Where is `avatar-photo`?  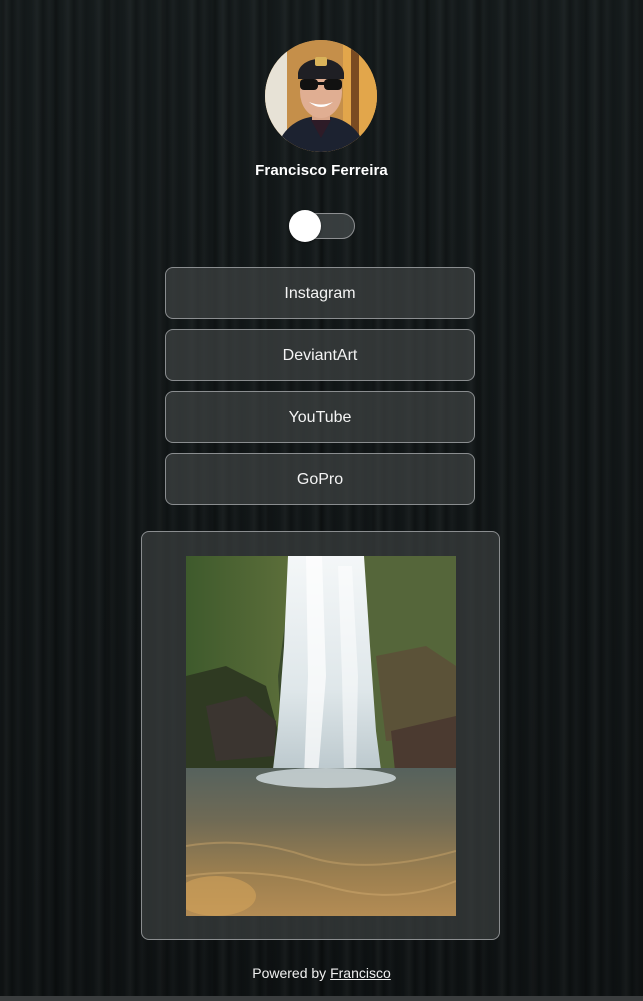
avatar-photo is located at coordinates (321, 96).